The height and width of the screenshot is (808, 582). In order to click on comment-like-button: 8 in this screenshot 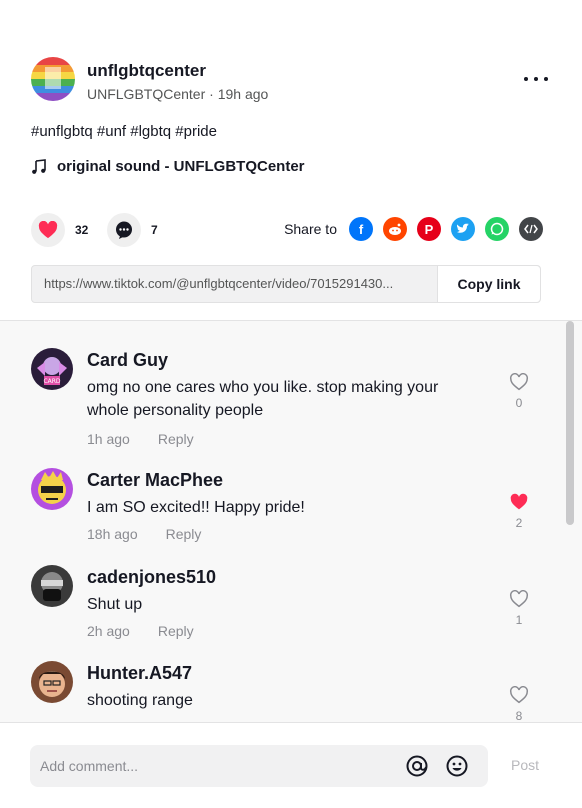, I will do `click(519, 704)`.